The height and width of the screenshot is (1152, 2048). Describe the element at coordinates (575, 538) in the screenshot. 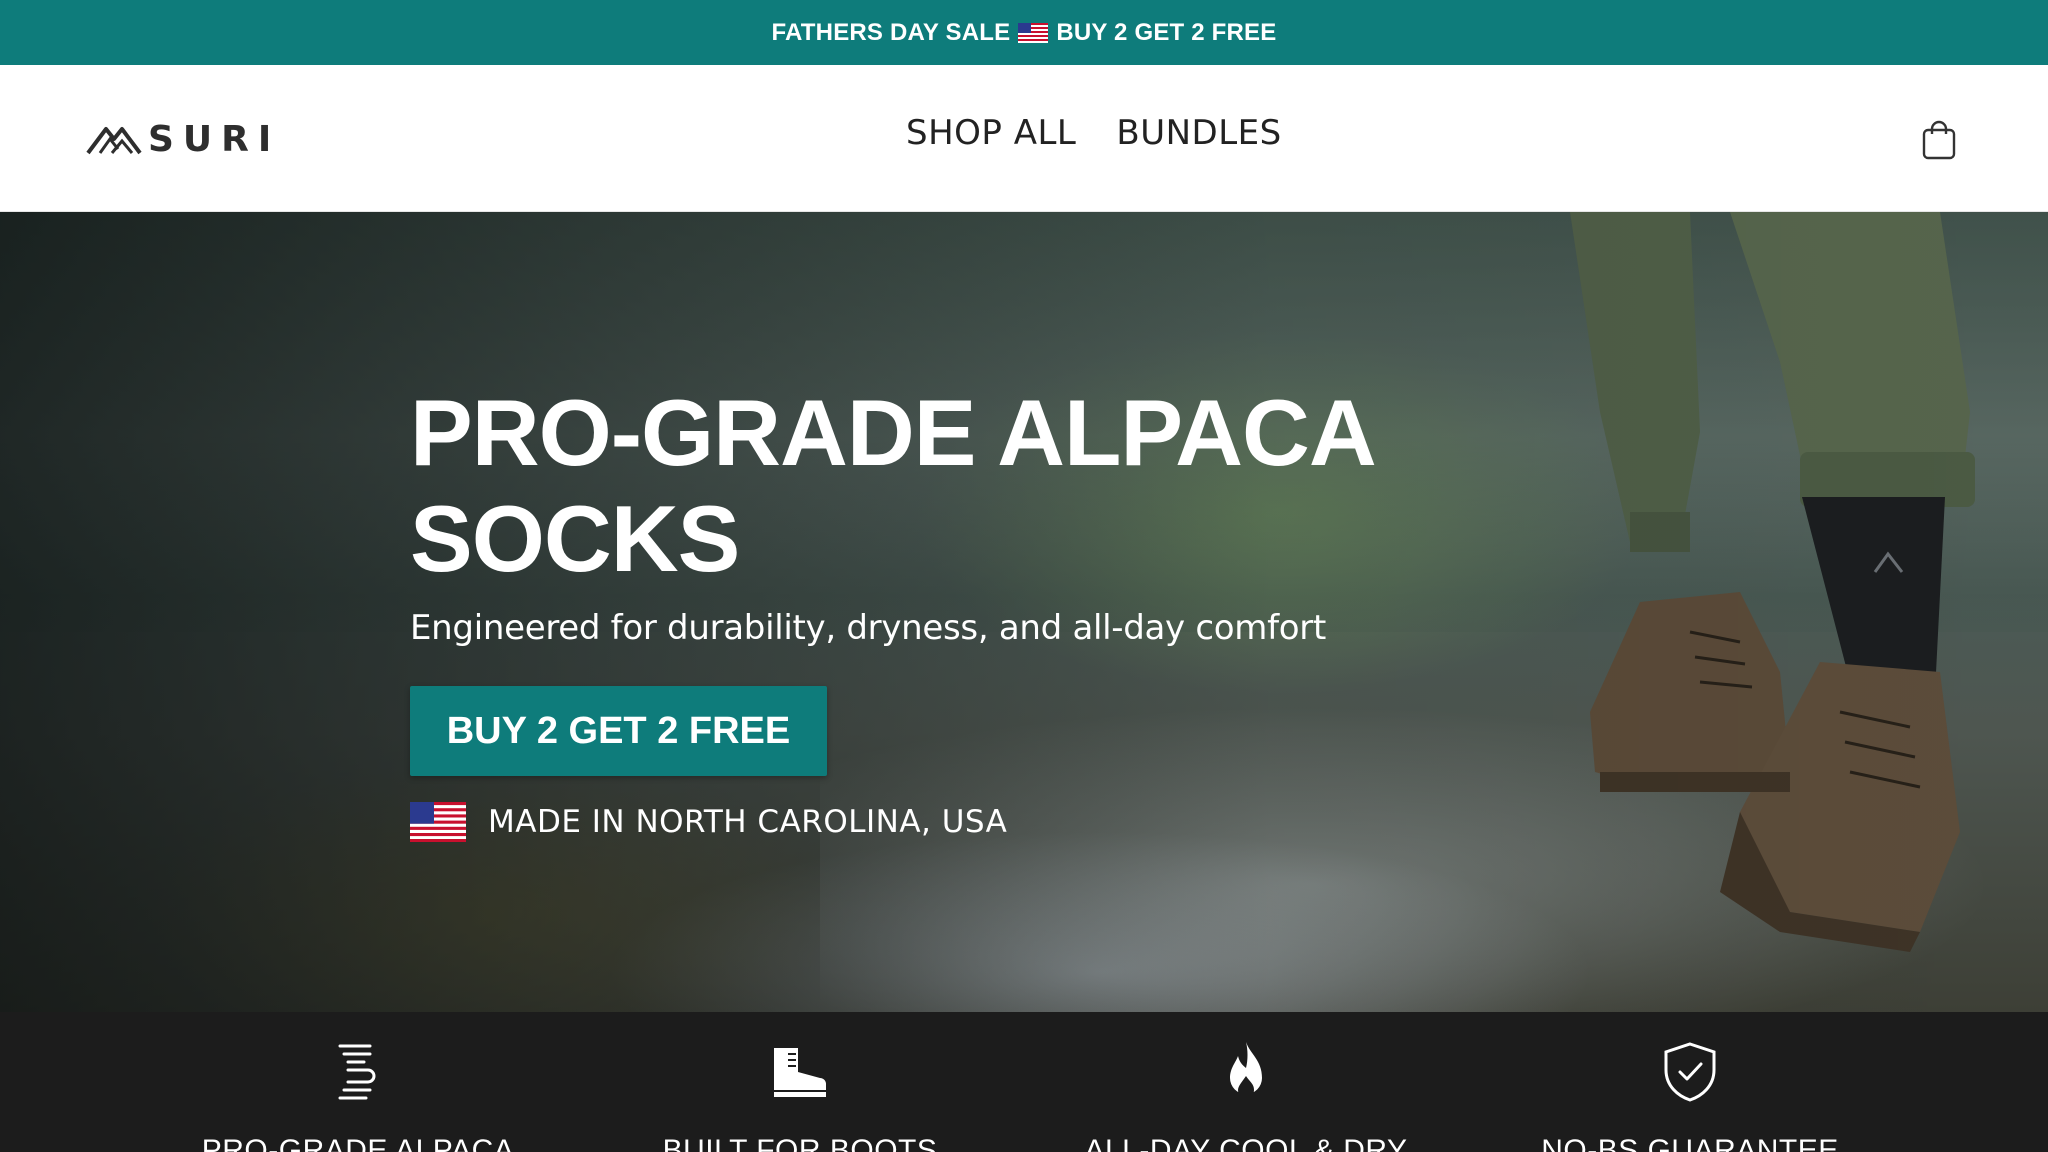

I see `hero-title-line-2: SOCKS` at that location.